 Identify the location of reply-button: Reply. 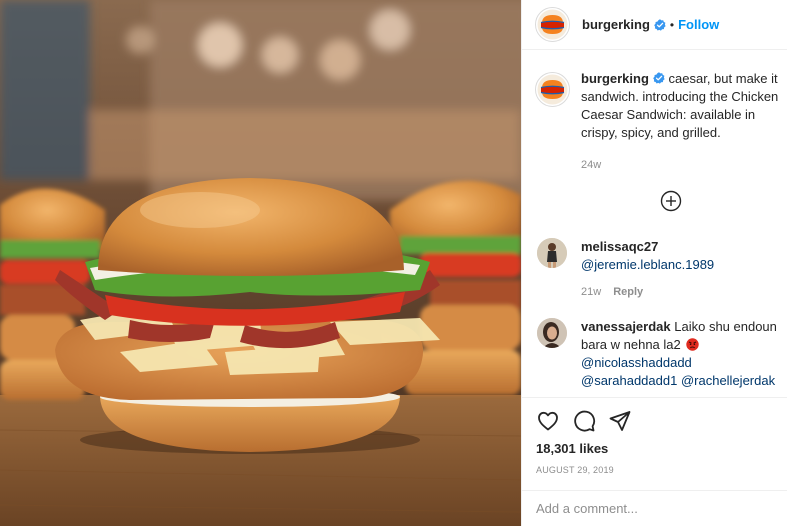
(628, 292).